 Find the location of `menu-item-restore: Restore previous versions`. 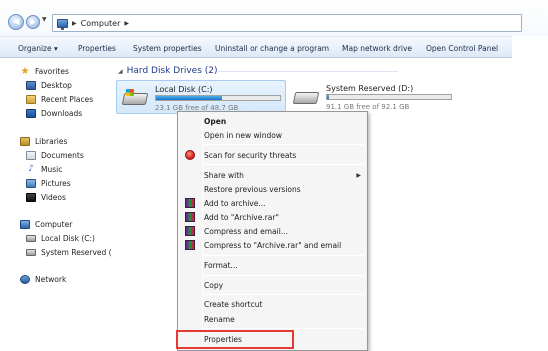

menu-item-restore: Restore previous versions is located at coordinates (272, 189).